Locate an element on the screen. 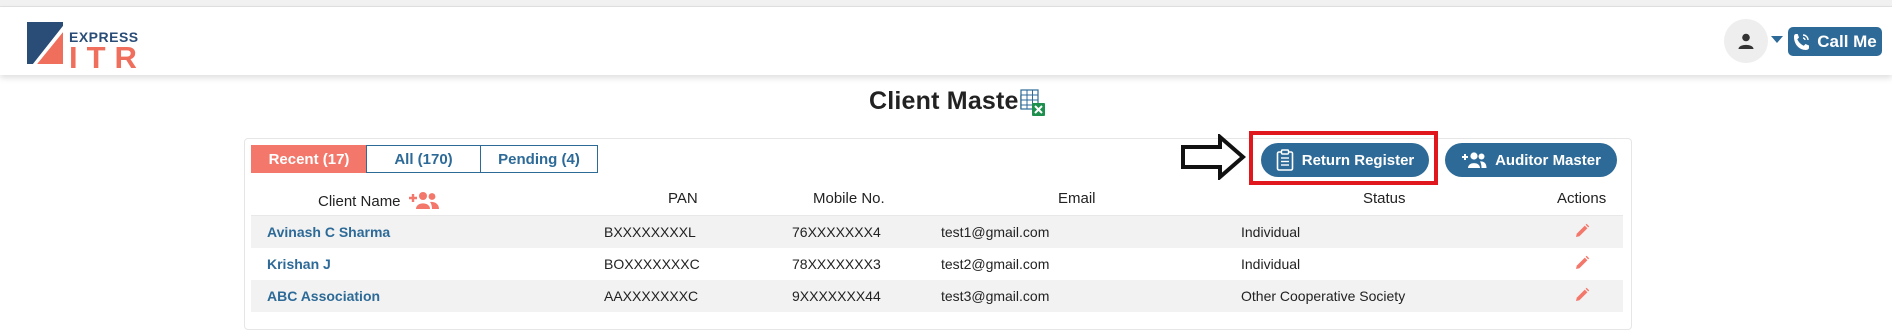 This screenshot has width=1892, height=330. page-title: Client Master is located at coordinates (949, 101).